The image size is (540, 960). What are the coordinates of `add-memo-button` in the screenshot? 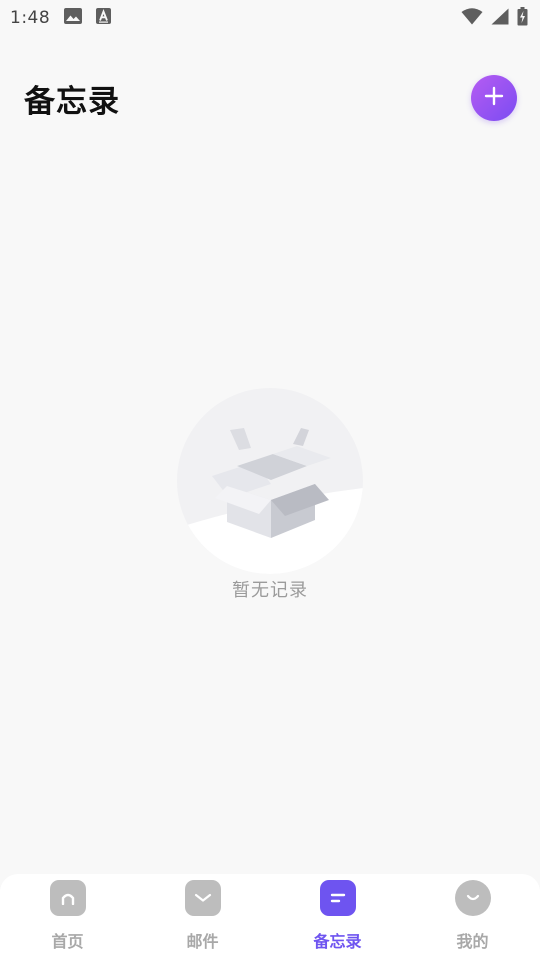 It's located at (494, 98).